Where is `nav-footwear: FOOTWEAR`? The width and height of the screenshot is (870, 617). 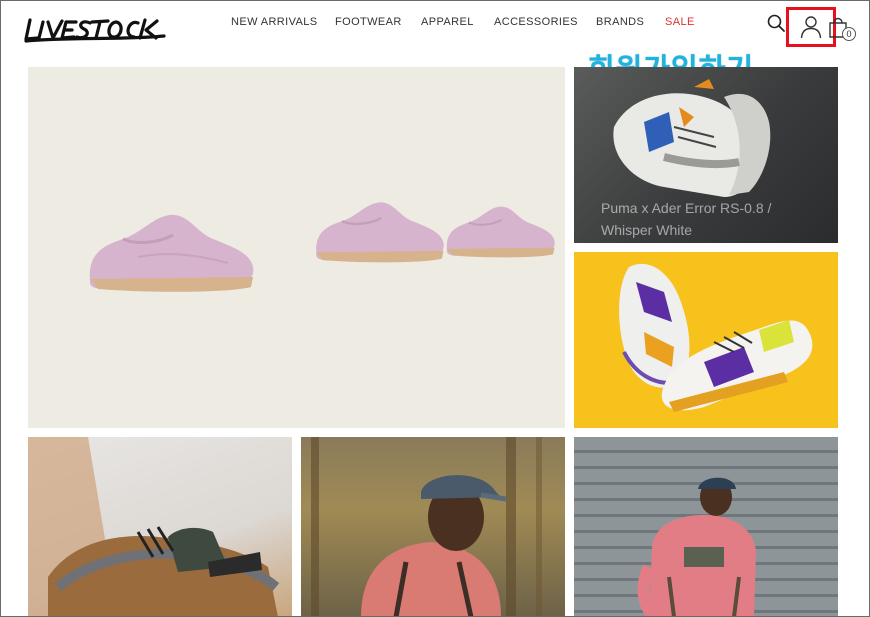 nav-footwear: FOOTWEAR is located at coordinates (368, 22).